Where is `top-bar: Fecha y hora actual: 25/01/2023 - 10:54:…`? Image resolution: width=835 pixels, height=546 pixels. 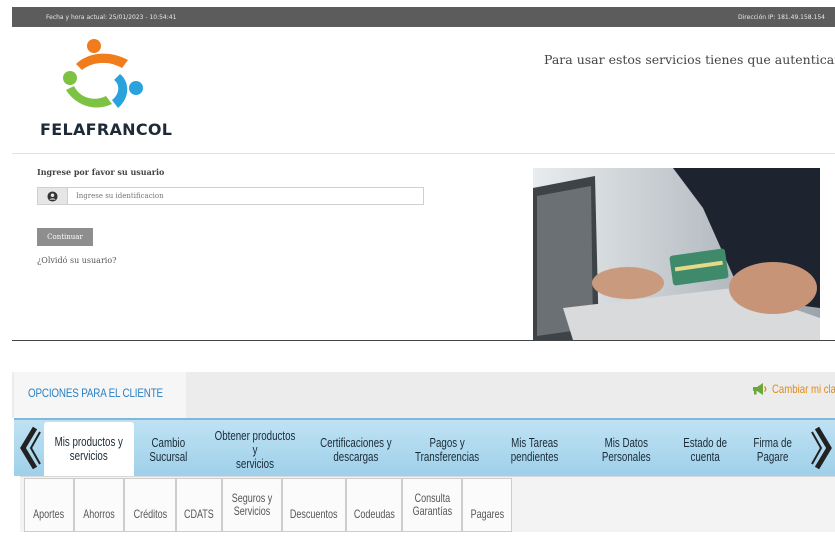
top-bar: Fecha y hora actual: 25/01/2023 - 10:54:… is located at coordinates (423, 17).